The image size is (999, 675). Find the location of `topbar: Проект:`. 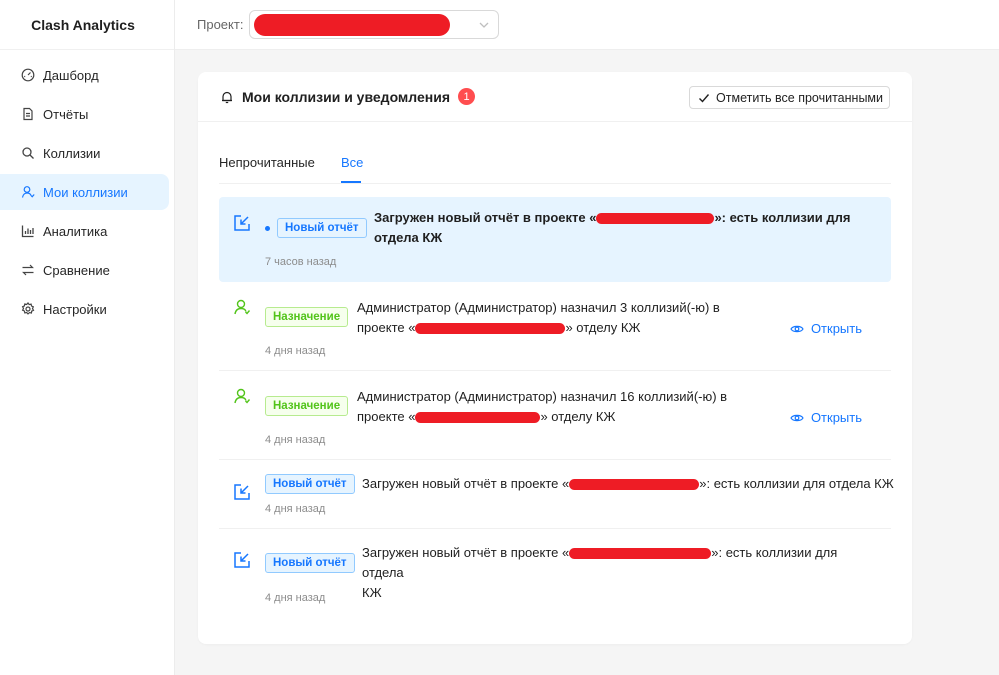

topbar: Проект: is located at coordinates (587, 25).